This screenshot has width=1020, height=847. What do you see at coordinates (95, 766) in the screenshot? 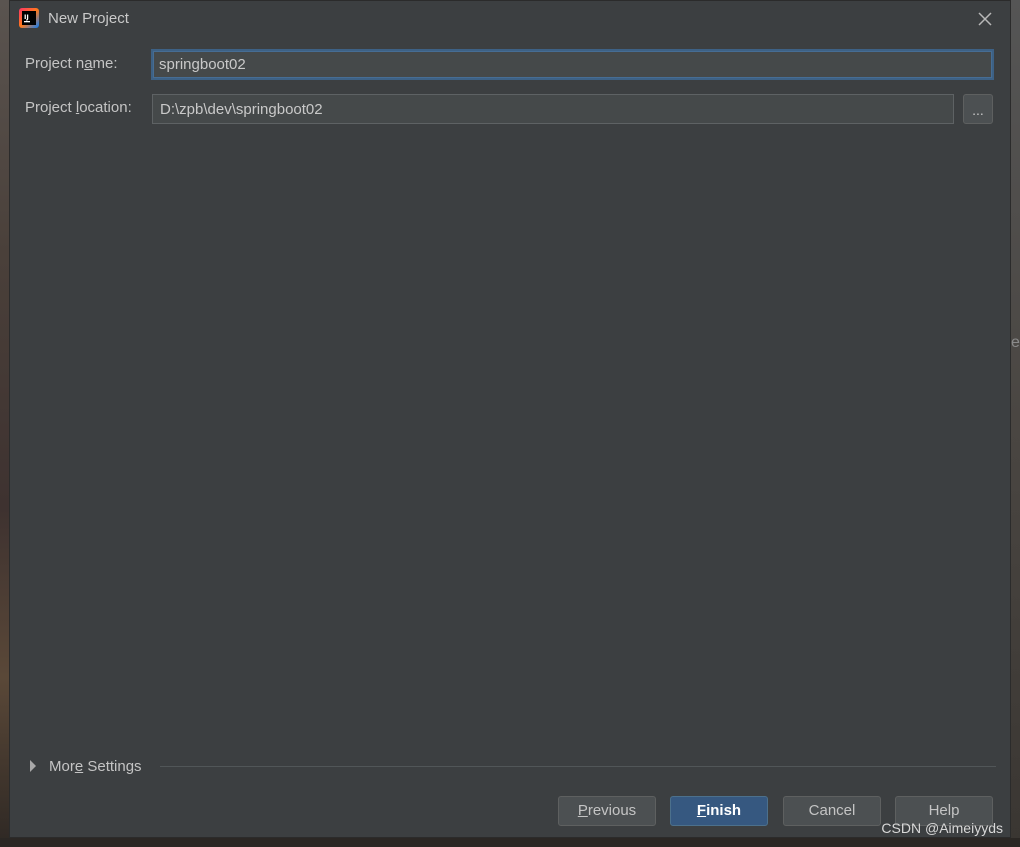
I see `more-settings-label: More Settings` at bounding box center [95, 766].